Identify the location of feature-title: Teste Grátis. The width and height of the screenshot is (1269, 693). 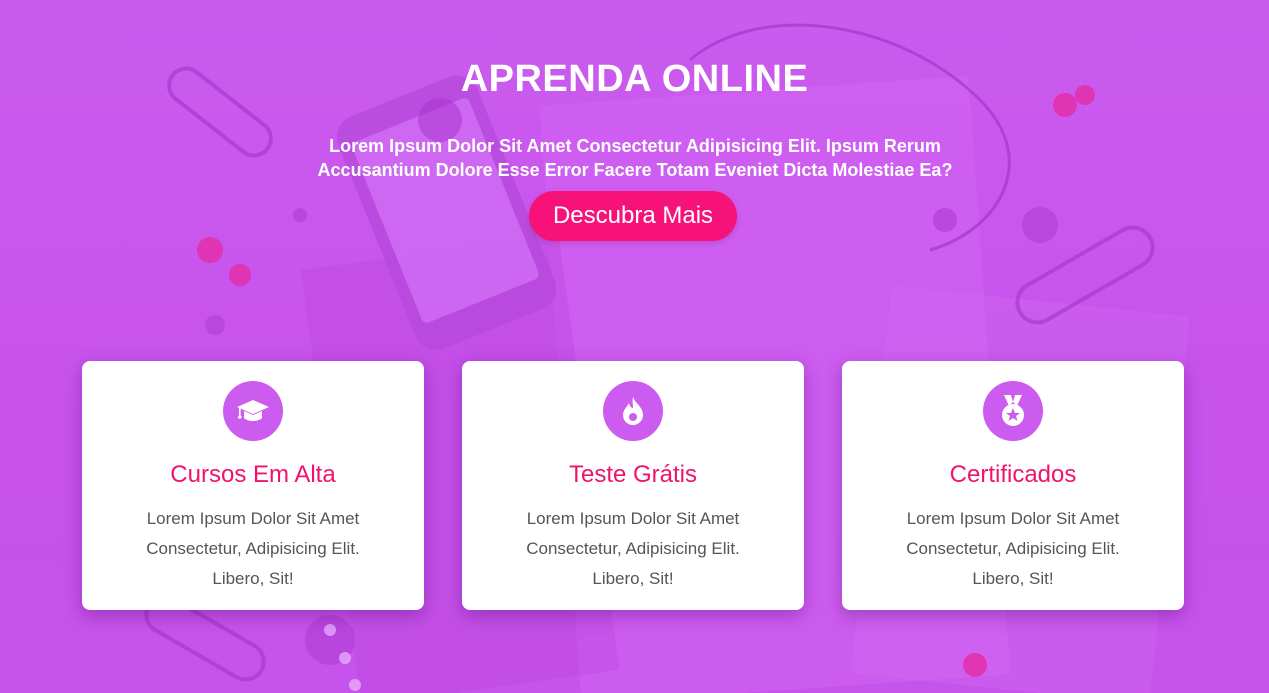
(633, 474).